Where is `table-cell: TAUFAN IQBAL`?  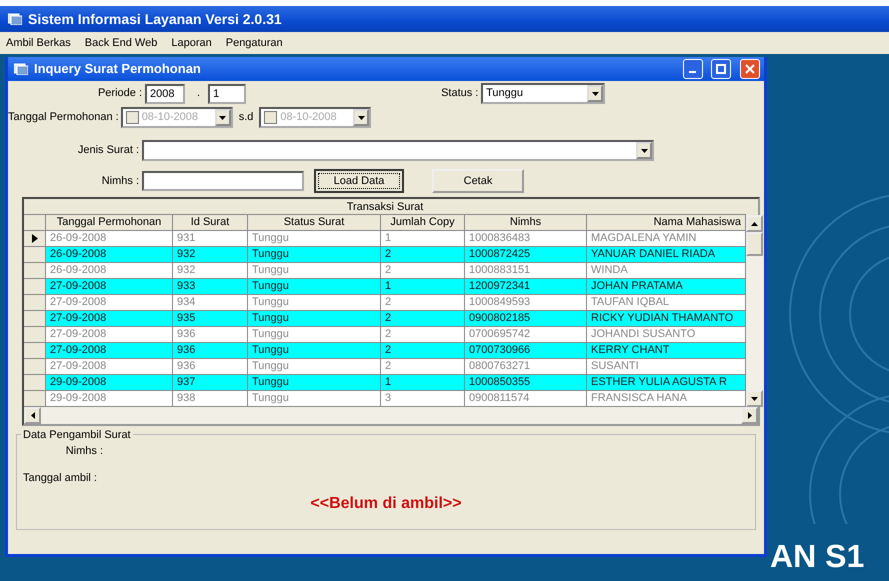
table-cell: TAUFAN IQBAL is located at coordinates (666, 303).